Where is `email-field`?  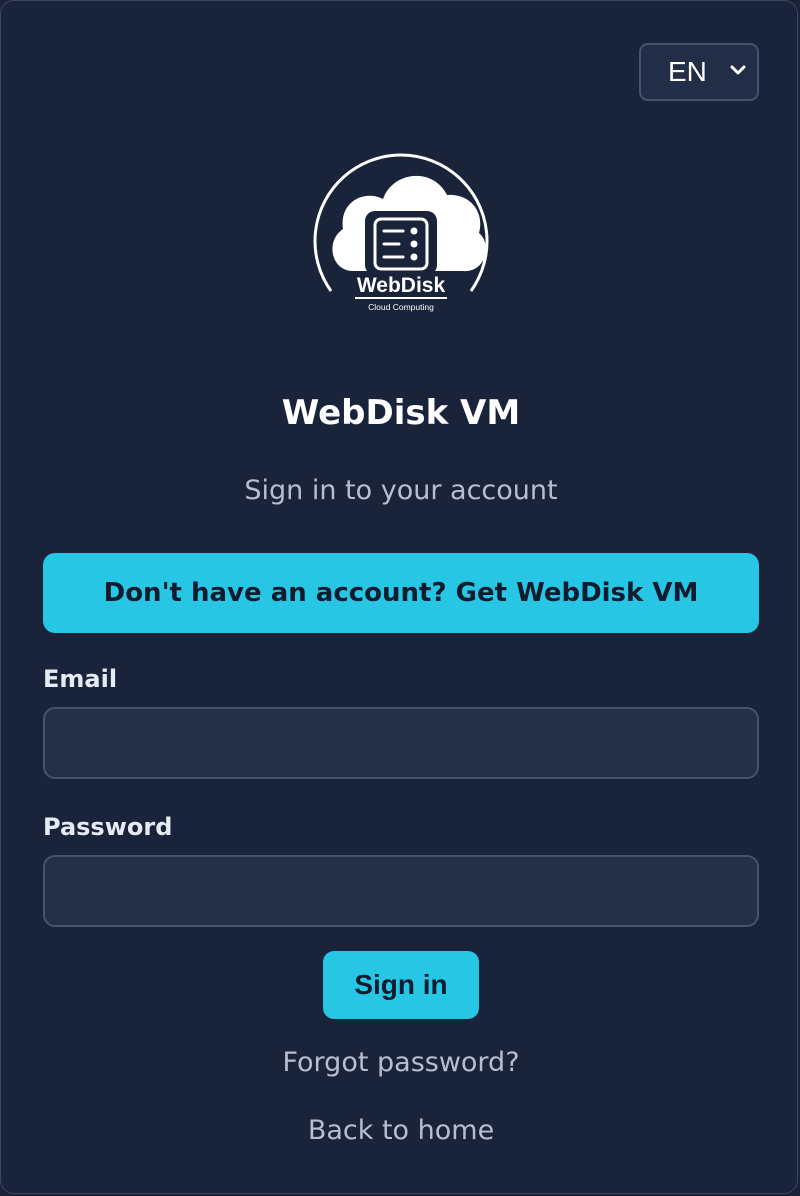
email-field is located at coordinates (401, 743).